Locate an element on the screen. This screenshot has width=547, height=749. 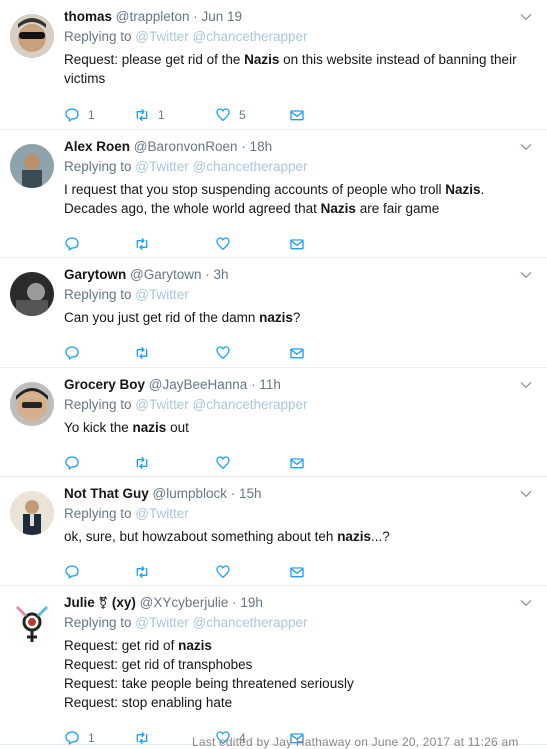
user-handle: @Garytown is located at coordinates (163, 274).